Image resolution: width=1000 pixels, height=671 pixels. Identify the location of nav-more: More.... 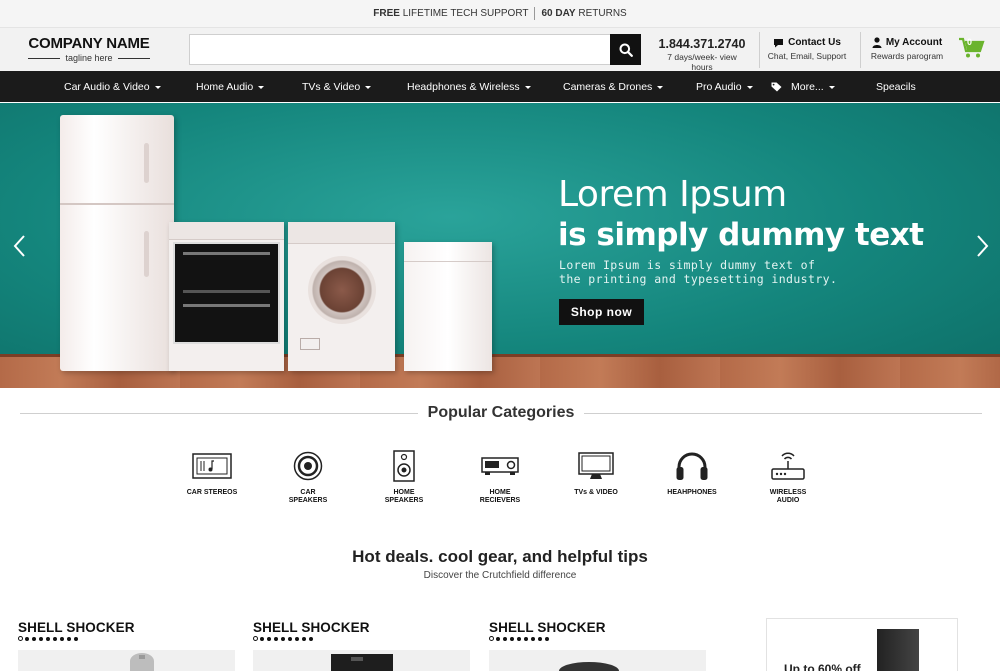
(803, 86).